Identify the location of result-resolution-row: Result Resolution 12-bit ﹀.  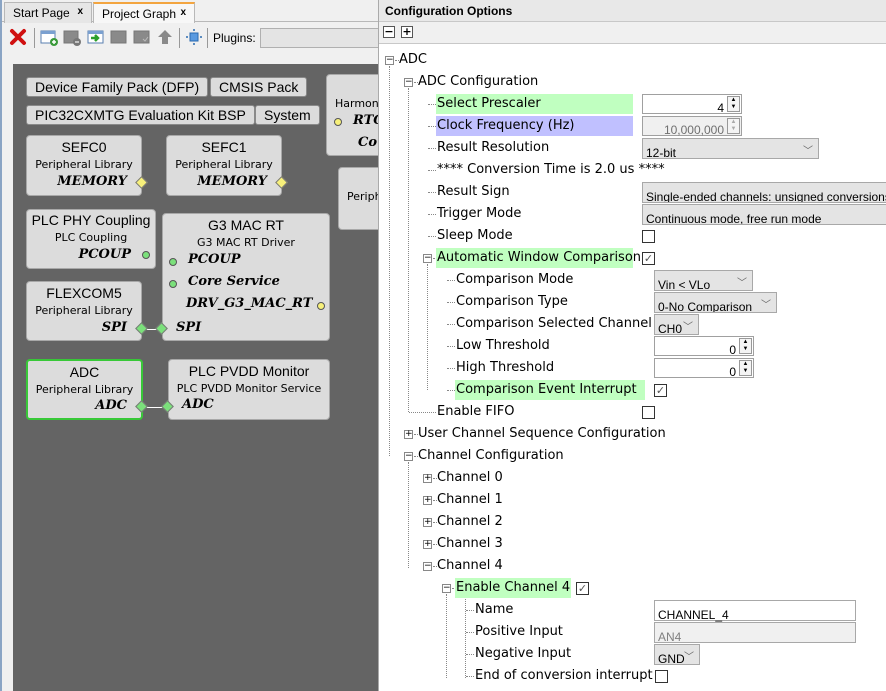
(632, 148).